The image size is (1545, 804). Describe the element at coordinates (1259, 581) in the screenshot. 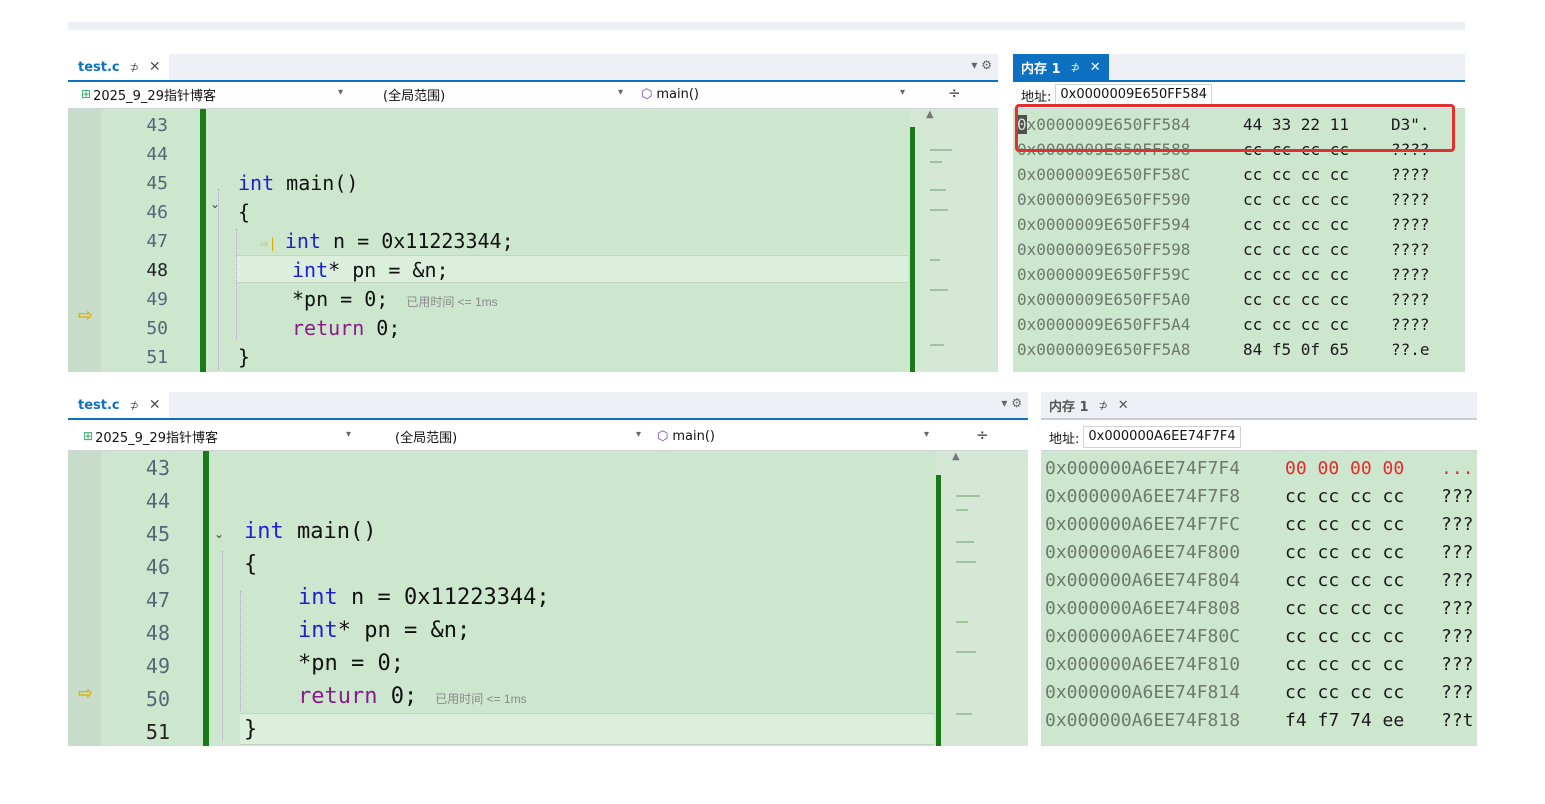

I see `memory-row: 0x000000A6EE74F804 cc cc cc cc???` at that location.